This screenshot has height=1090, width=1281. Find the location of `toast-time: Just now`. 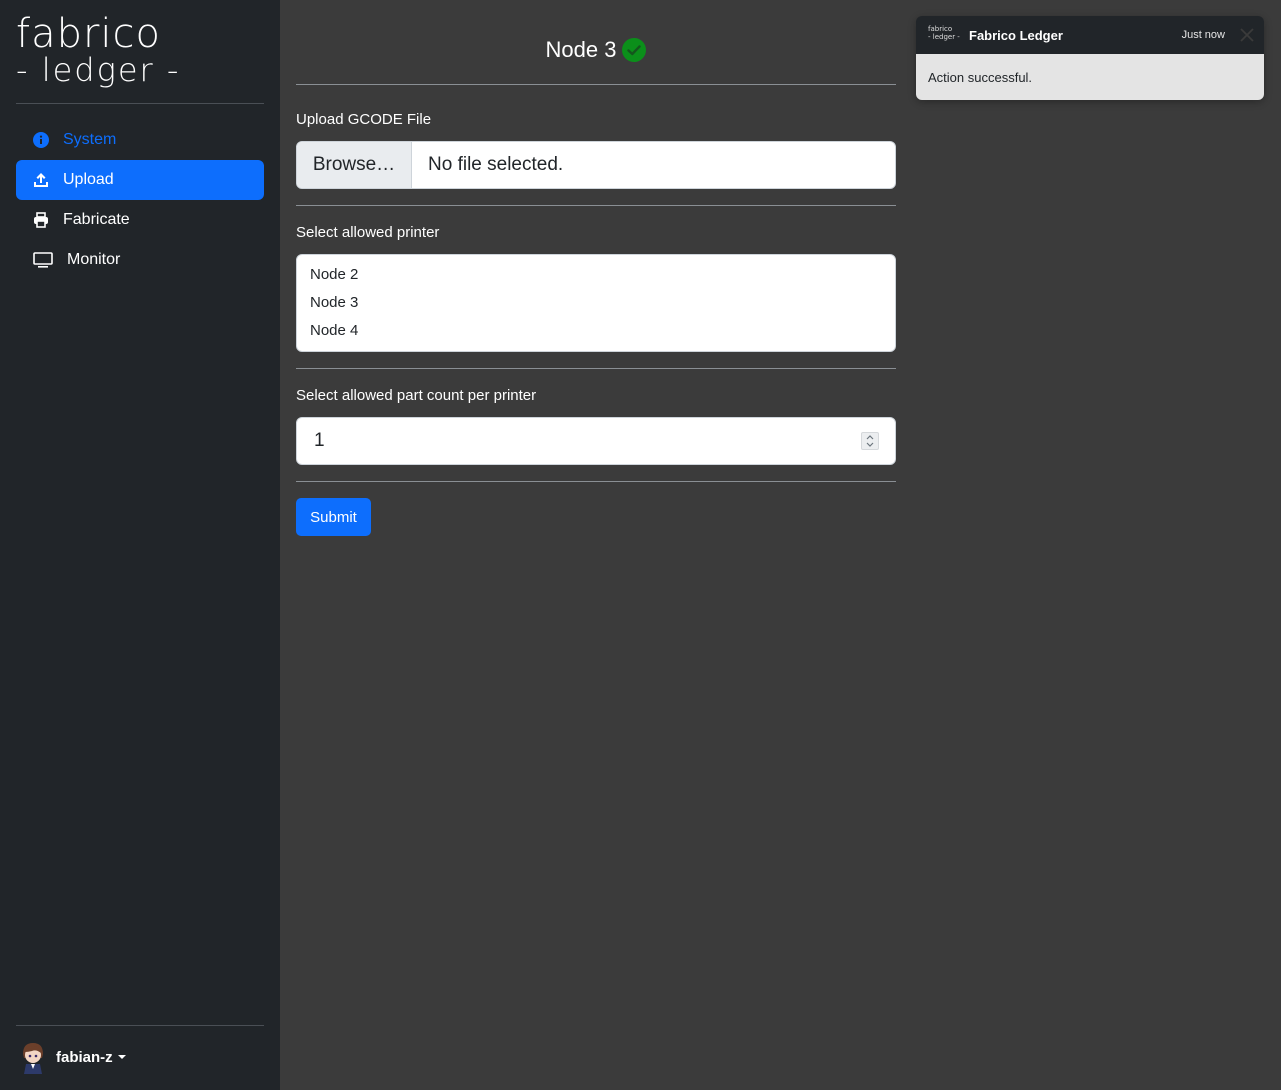

toast-time: Just now is located at coordinates (1203, 35).